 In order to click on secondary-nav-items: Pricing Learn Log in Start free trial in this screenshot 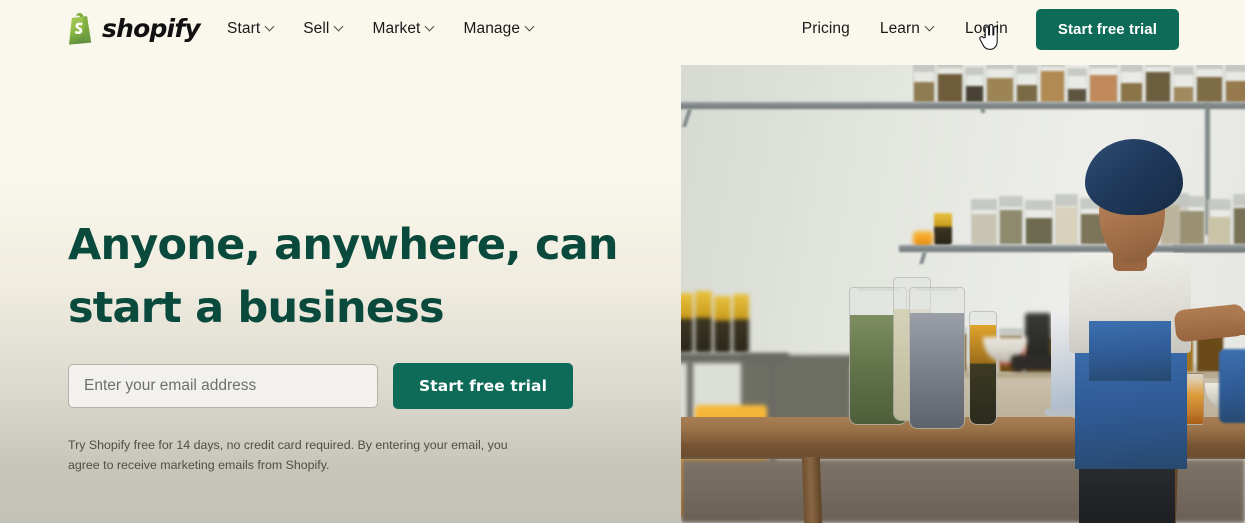, I will do `click(982, 29)`.